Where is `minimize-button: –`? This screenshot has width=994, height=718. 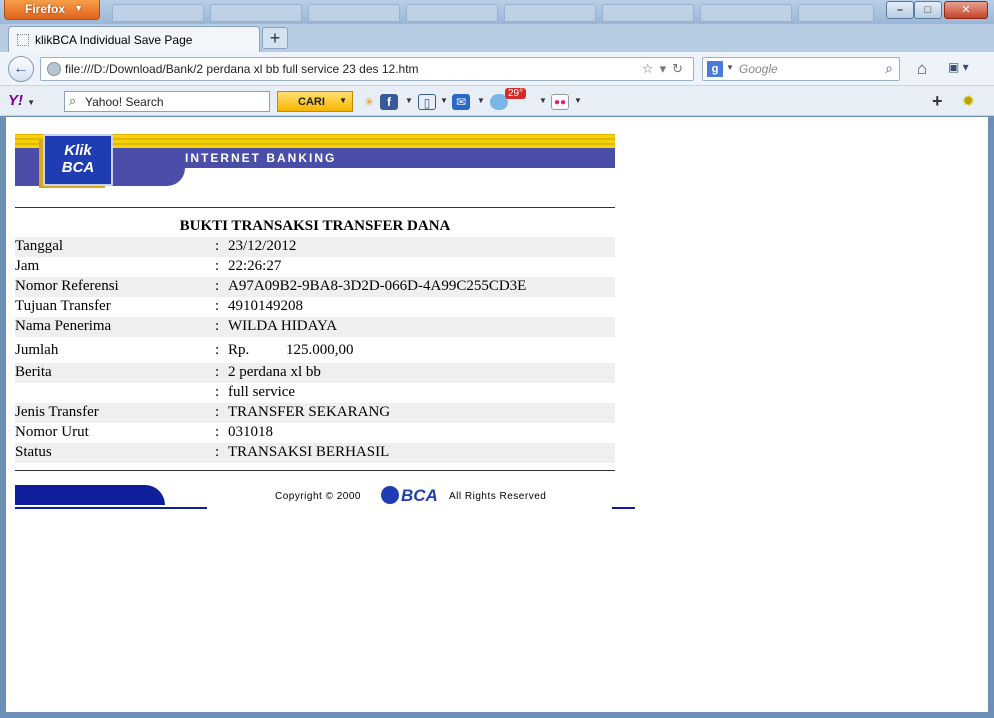 minimize-button: – is located at coordinates (900, 10).